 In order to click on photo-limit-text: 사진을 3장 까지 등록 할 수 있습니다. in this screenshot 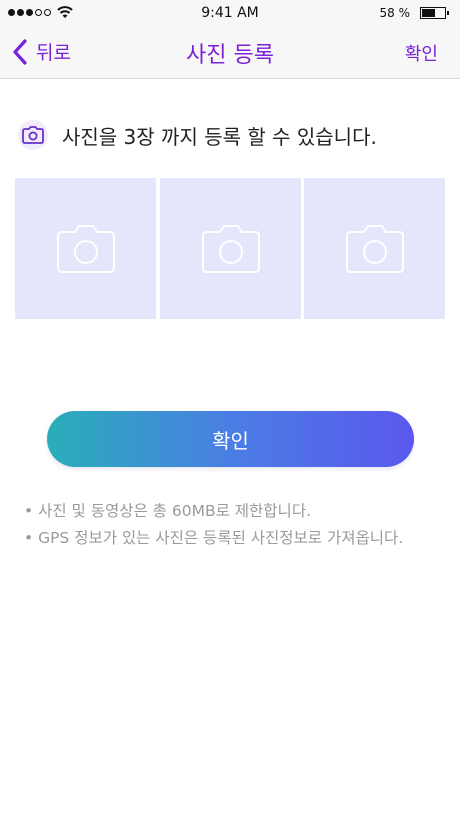, I will do `click(219, 136)`.